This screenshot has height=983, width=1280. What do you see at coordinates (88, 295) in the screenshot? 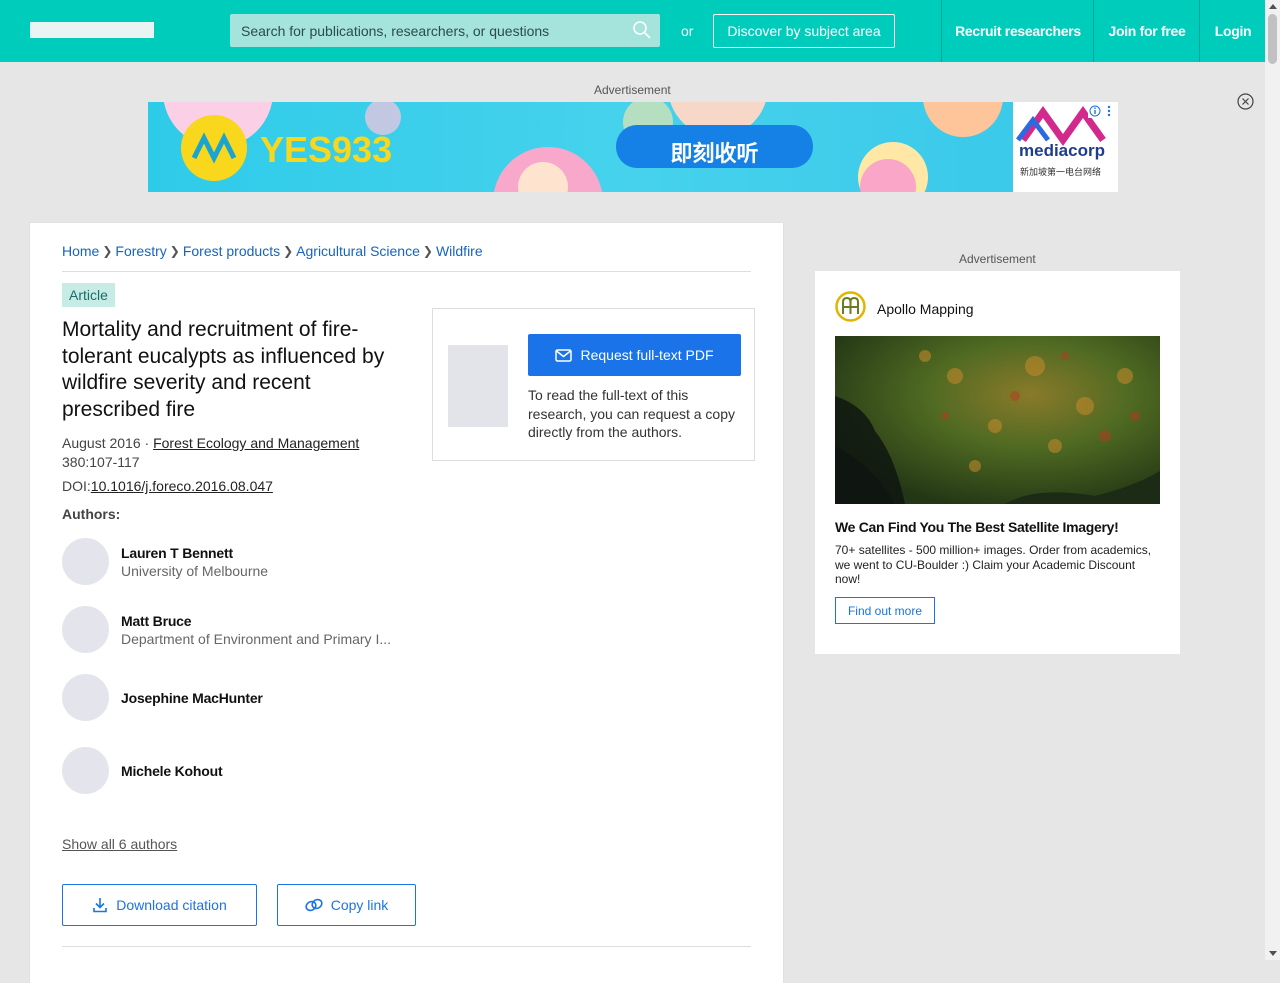
I see `article-type-badge: Article` at bounding box center [88, 295].